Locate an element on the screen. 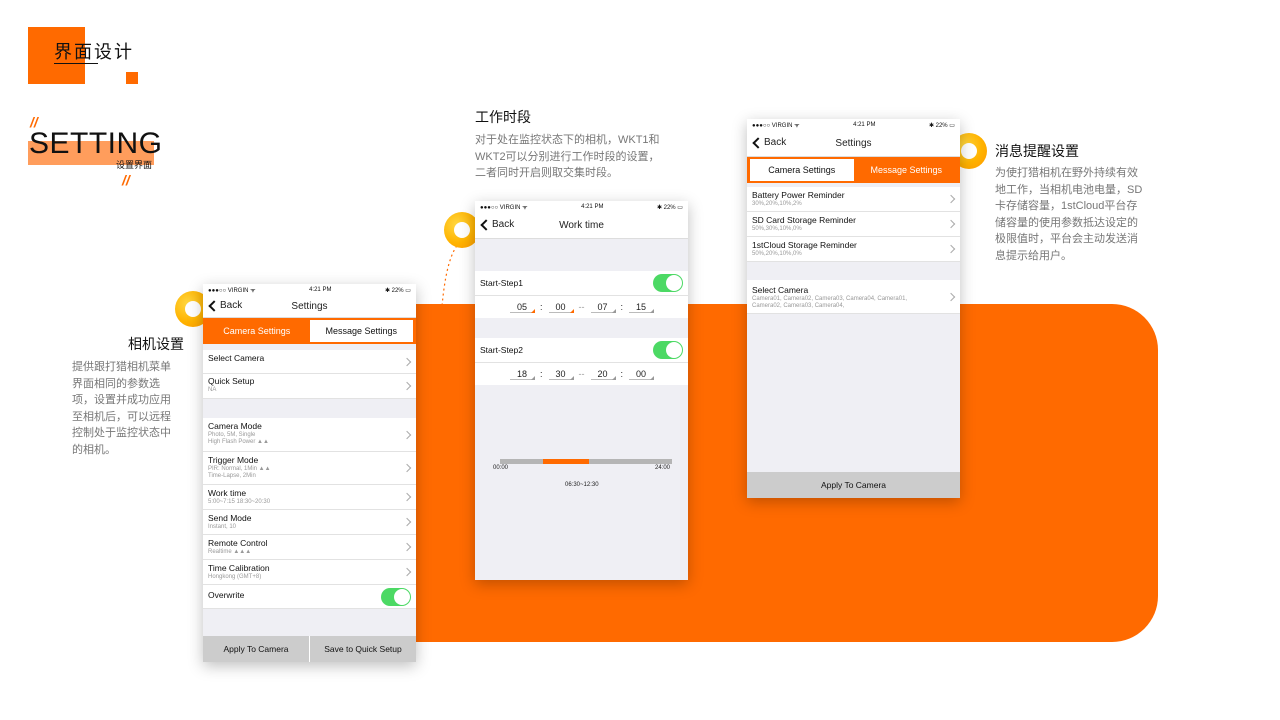 This screenshot has height=720, width=1280. page-title: 界面设计 is located at coordinates (94, 52).